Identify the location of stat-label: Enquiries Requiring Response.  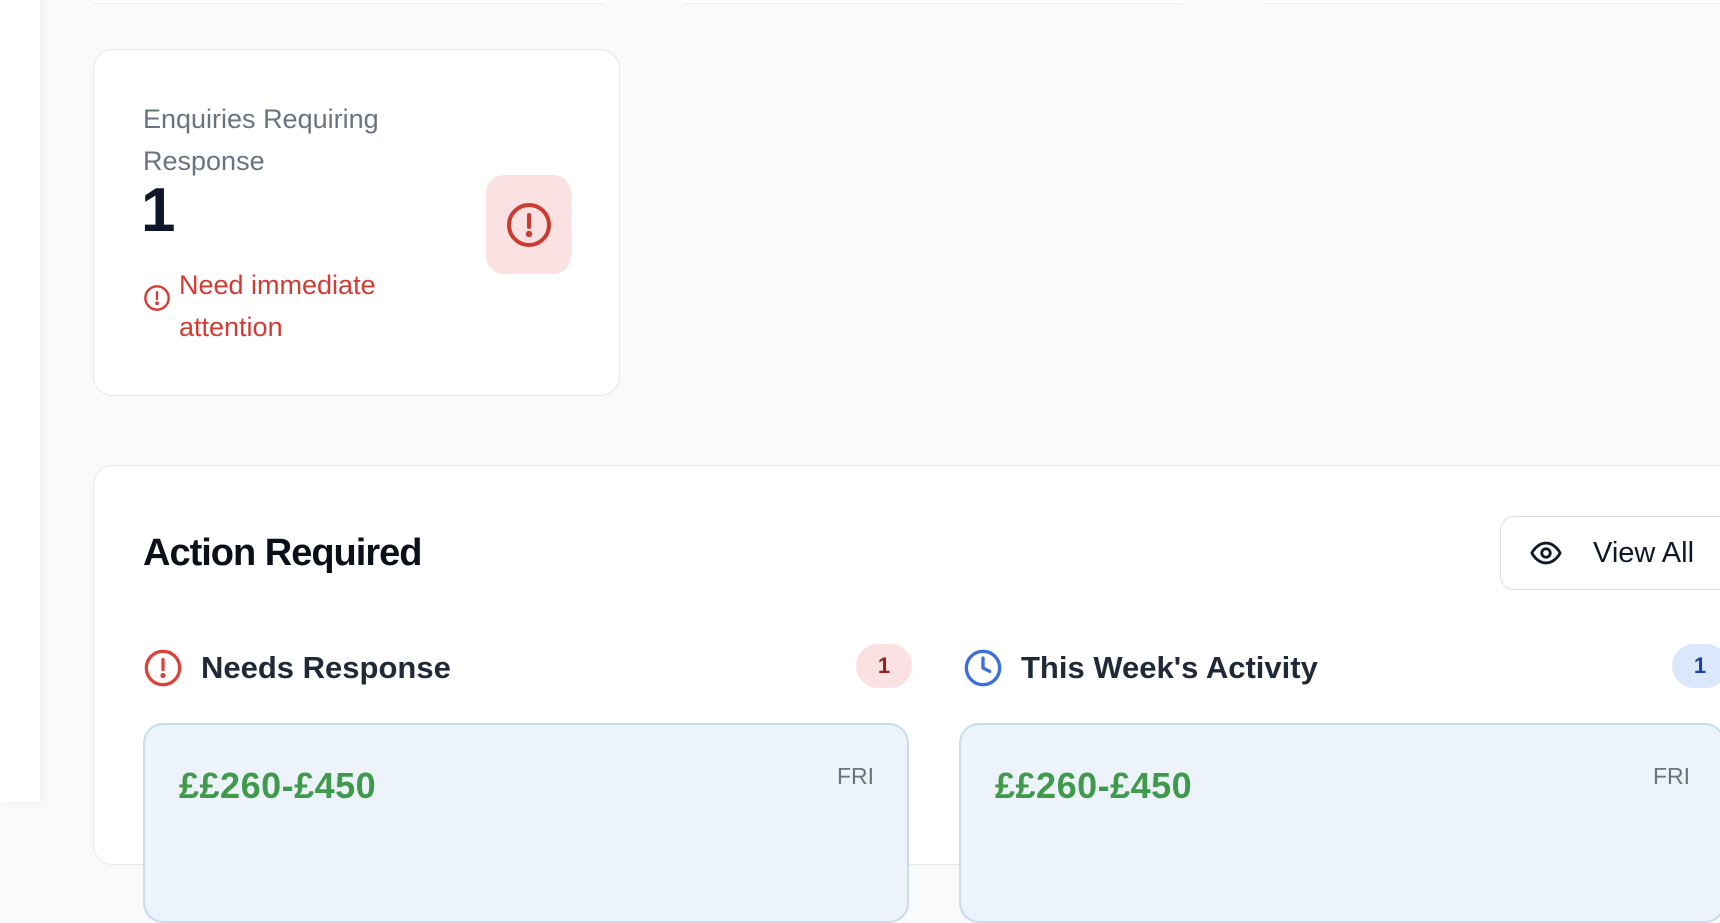
(261, 140).